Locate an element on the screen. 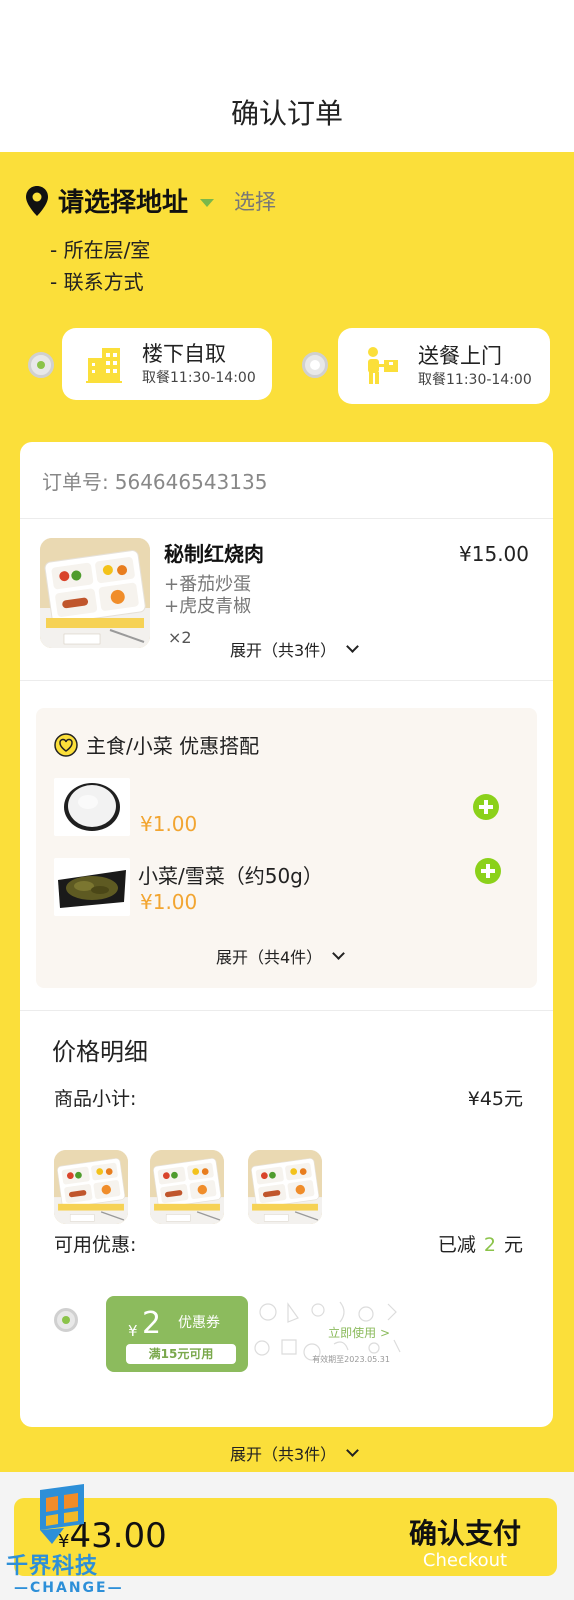  pickup-option: 楼下自取 取餐11:30-14:00 is located at coordinates (167, 364).